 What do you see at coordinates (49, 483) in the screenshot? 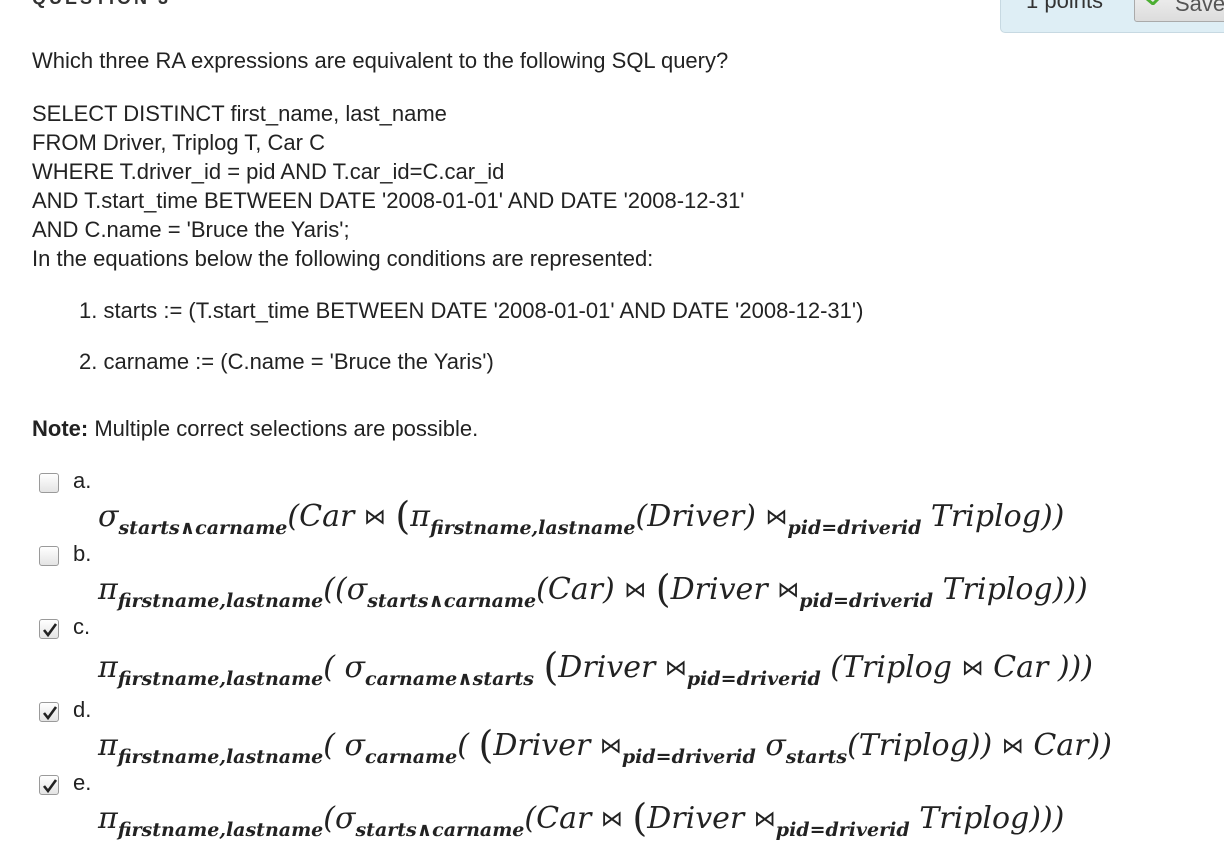
I see `option-a-checkbox` at bounding box center [49, 483].